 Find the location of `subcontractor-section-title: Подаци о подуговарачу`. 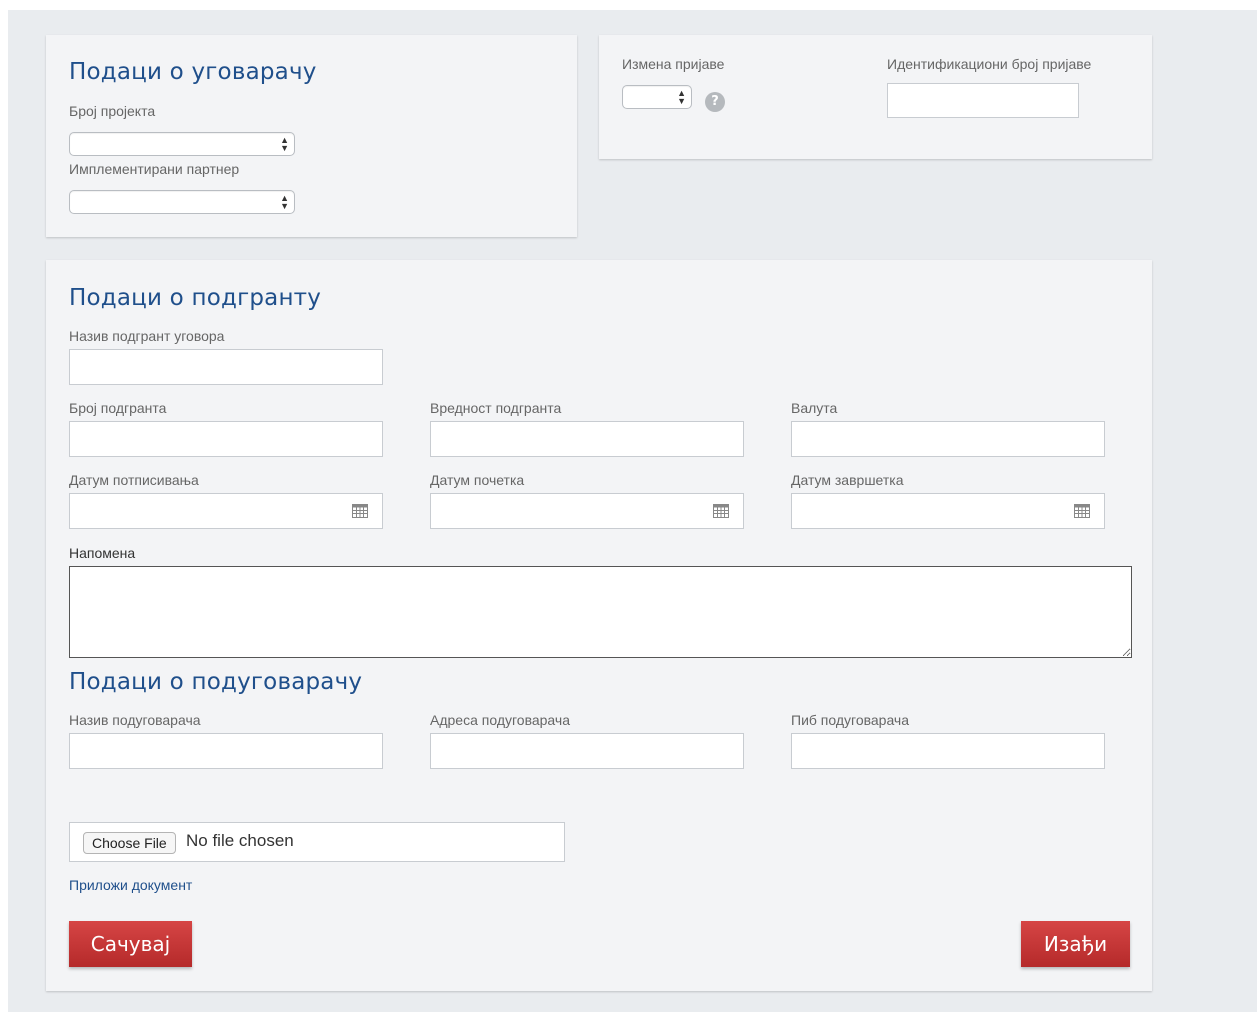

subcontractor-section-title: Подаци о подуговарачу is located at coordinates (216, 682).